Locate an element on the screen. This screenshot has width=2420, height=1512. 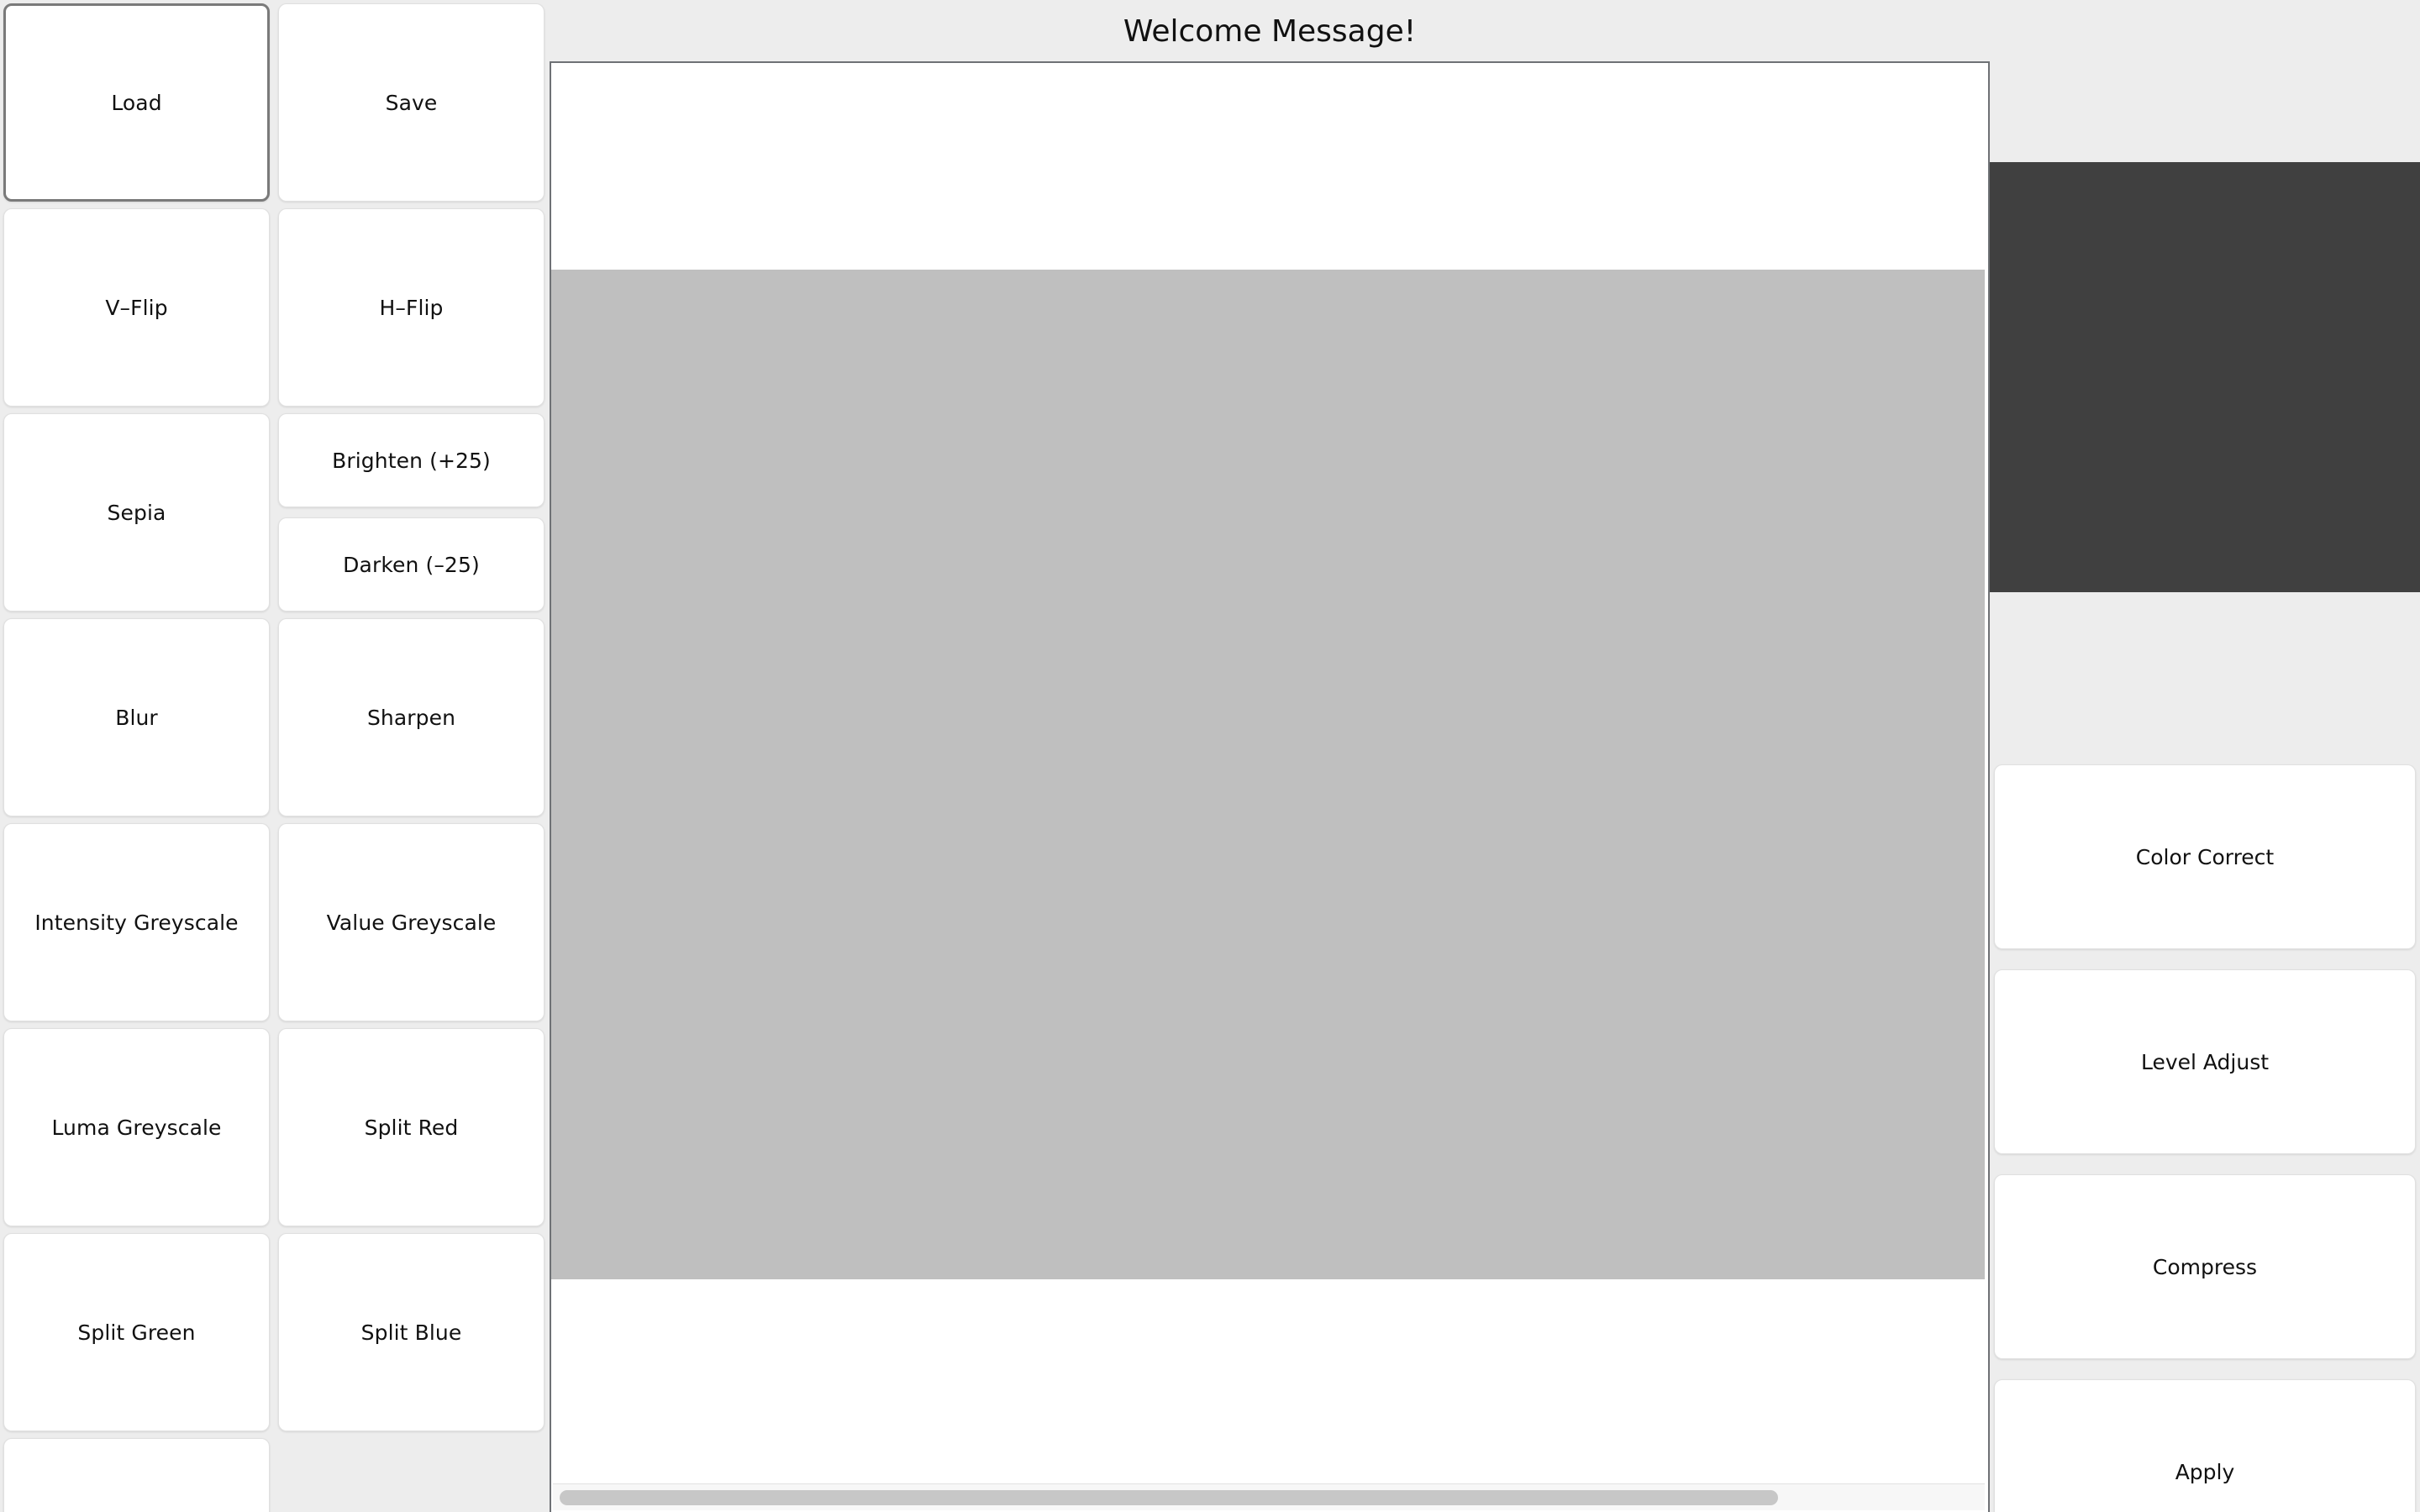
button-label: Split Red is located at coordinates (412, 1127).